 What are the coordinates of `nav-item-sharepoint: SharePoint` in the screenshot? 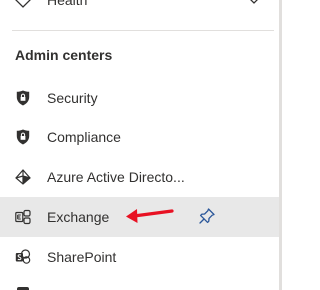 It's located at (139, 257).